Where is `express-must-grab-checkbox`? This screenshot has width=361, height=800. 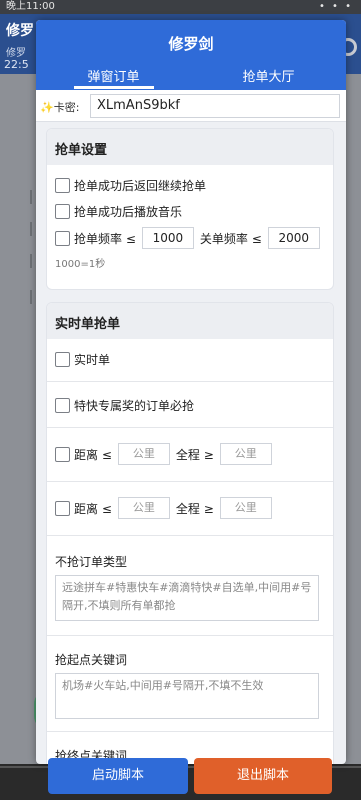 express-must-grab-checkbox is located at coordinates (62, 405).